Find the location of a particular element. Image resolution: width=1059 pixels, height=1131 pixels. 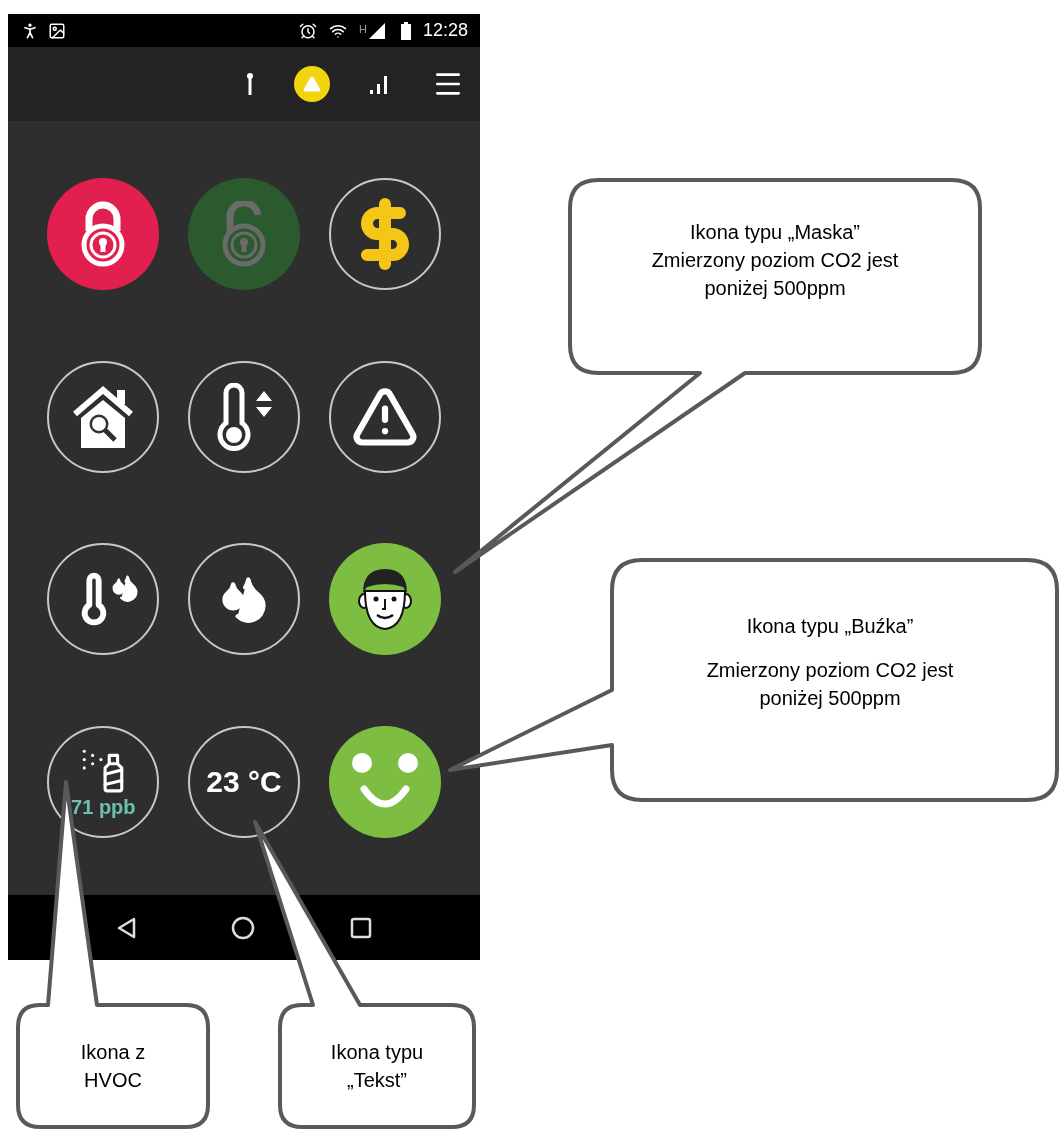

callout-text: Ikona typu „Tekst” is located at coordinates (377, 1066).